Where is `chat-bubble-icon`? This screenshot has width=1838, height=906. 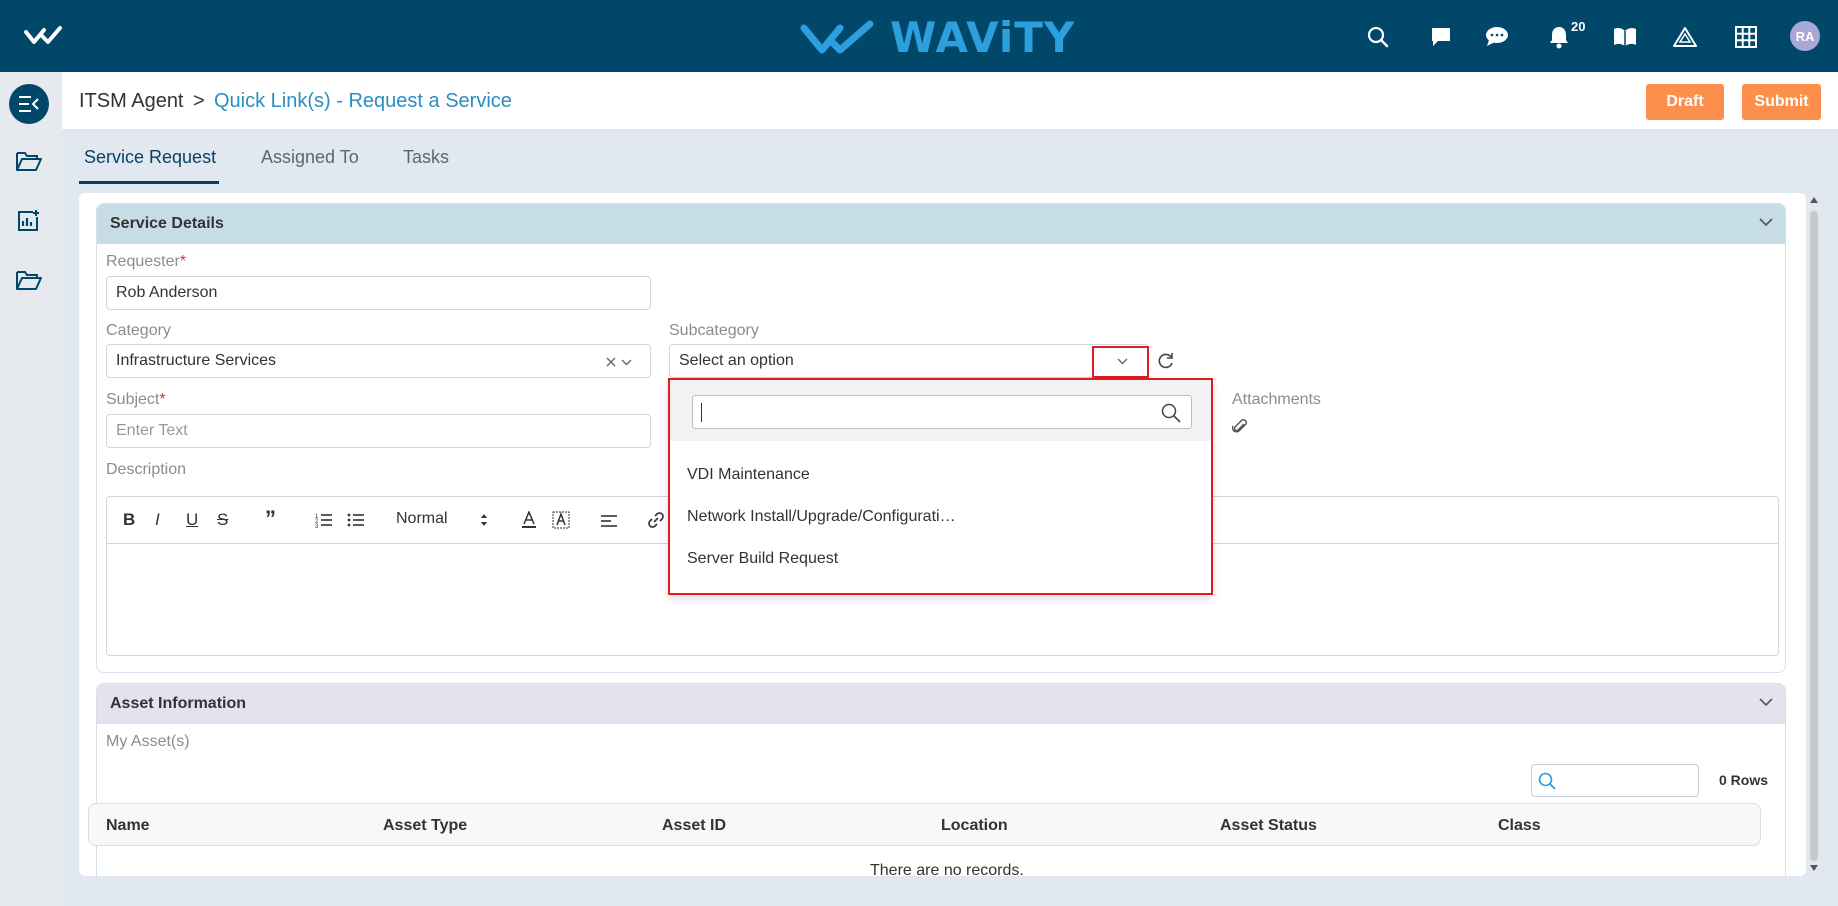
chat-bubble-icon is located at coordinates (1497, 37).